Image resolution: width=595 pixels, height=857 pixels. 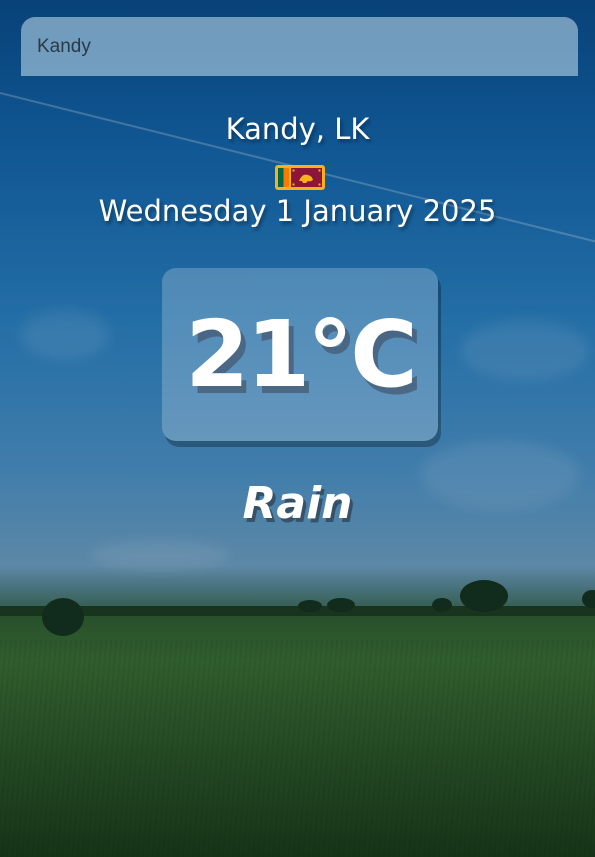 What do you see at coordinates (300, 177) in the screenshot?
I see `sri-lanka-flag-icon` at bounding box center [300, 177].